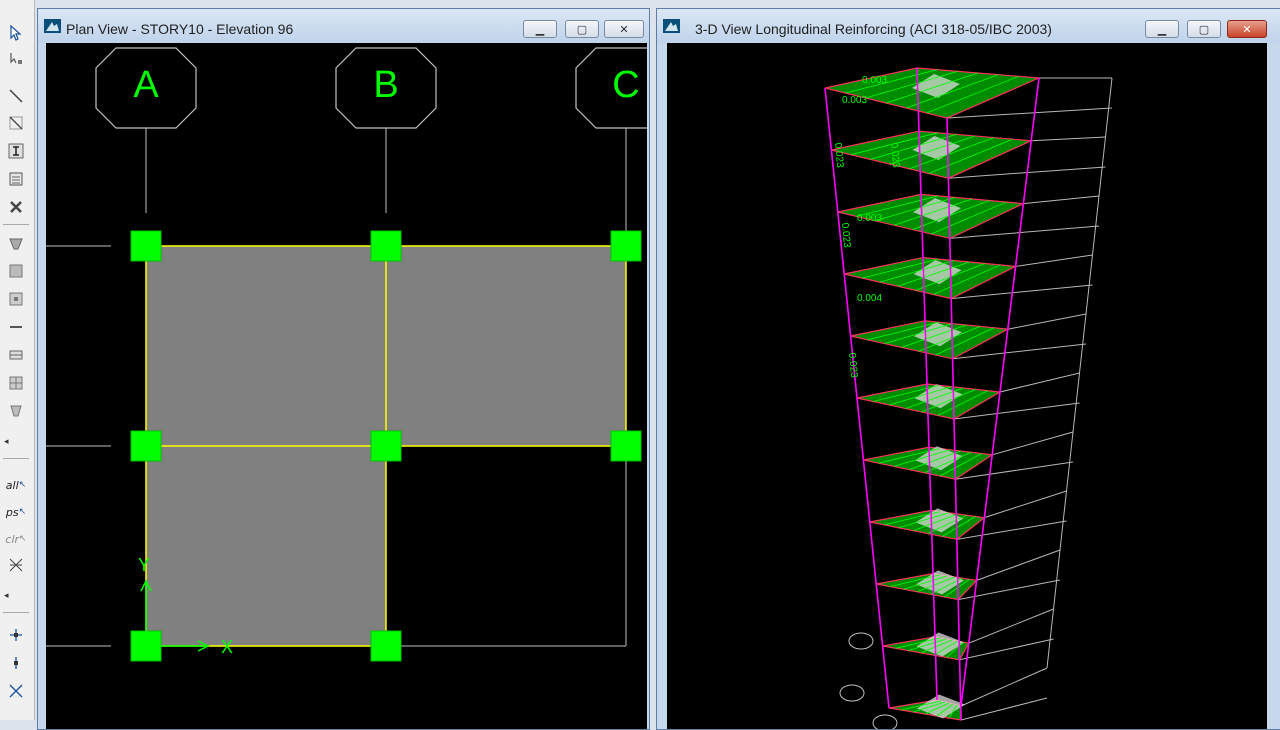 This screenshot has height=730, width=1280. I want to click on plan-view-title: Plan View - STORY10 - Elevation 96, so click(180, 29).